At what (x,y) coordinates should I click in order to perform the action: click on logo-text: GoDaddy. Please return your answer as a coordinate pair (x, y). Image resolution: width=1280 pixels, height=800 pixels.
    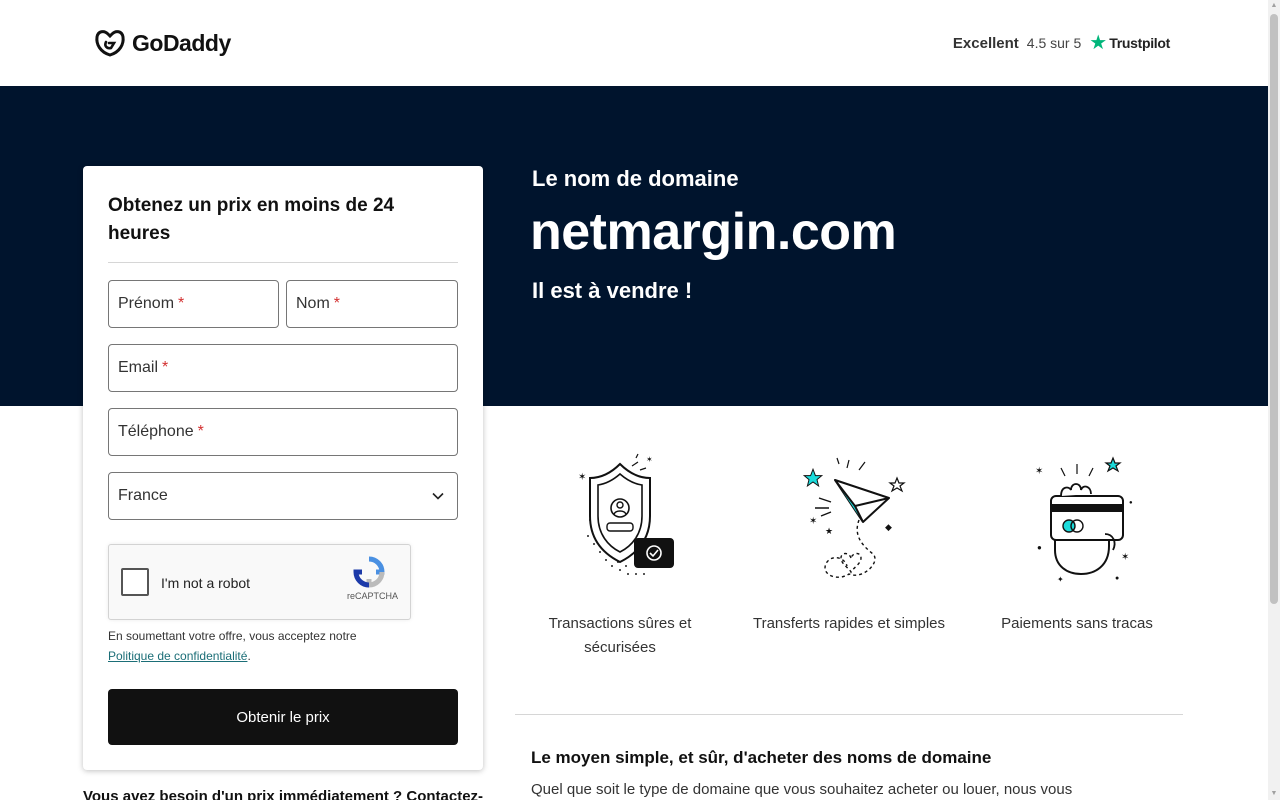
    Looking at the image, I should click on (181, 42).